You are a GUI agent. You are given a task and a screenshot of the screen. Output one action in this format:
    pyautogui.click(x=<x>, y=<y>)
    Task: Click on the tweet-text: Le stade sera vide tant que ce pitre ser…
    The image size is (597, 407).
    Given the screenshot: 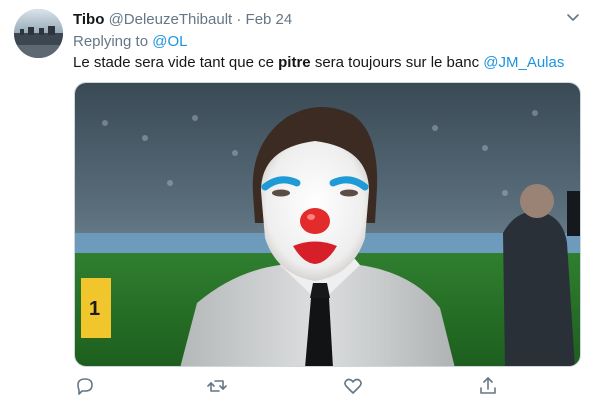 What is the action you would take?
    pyautogui.click(x=318, y=63)
    